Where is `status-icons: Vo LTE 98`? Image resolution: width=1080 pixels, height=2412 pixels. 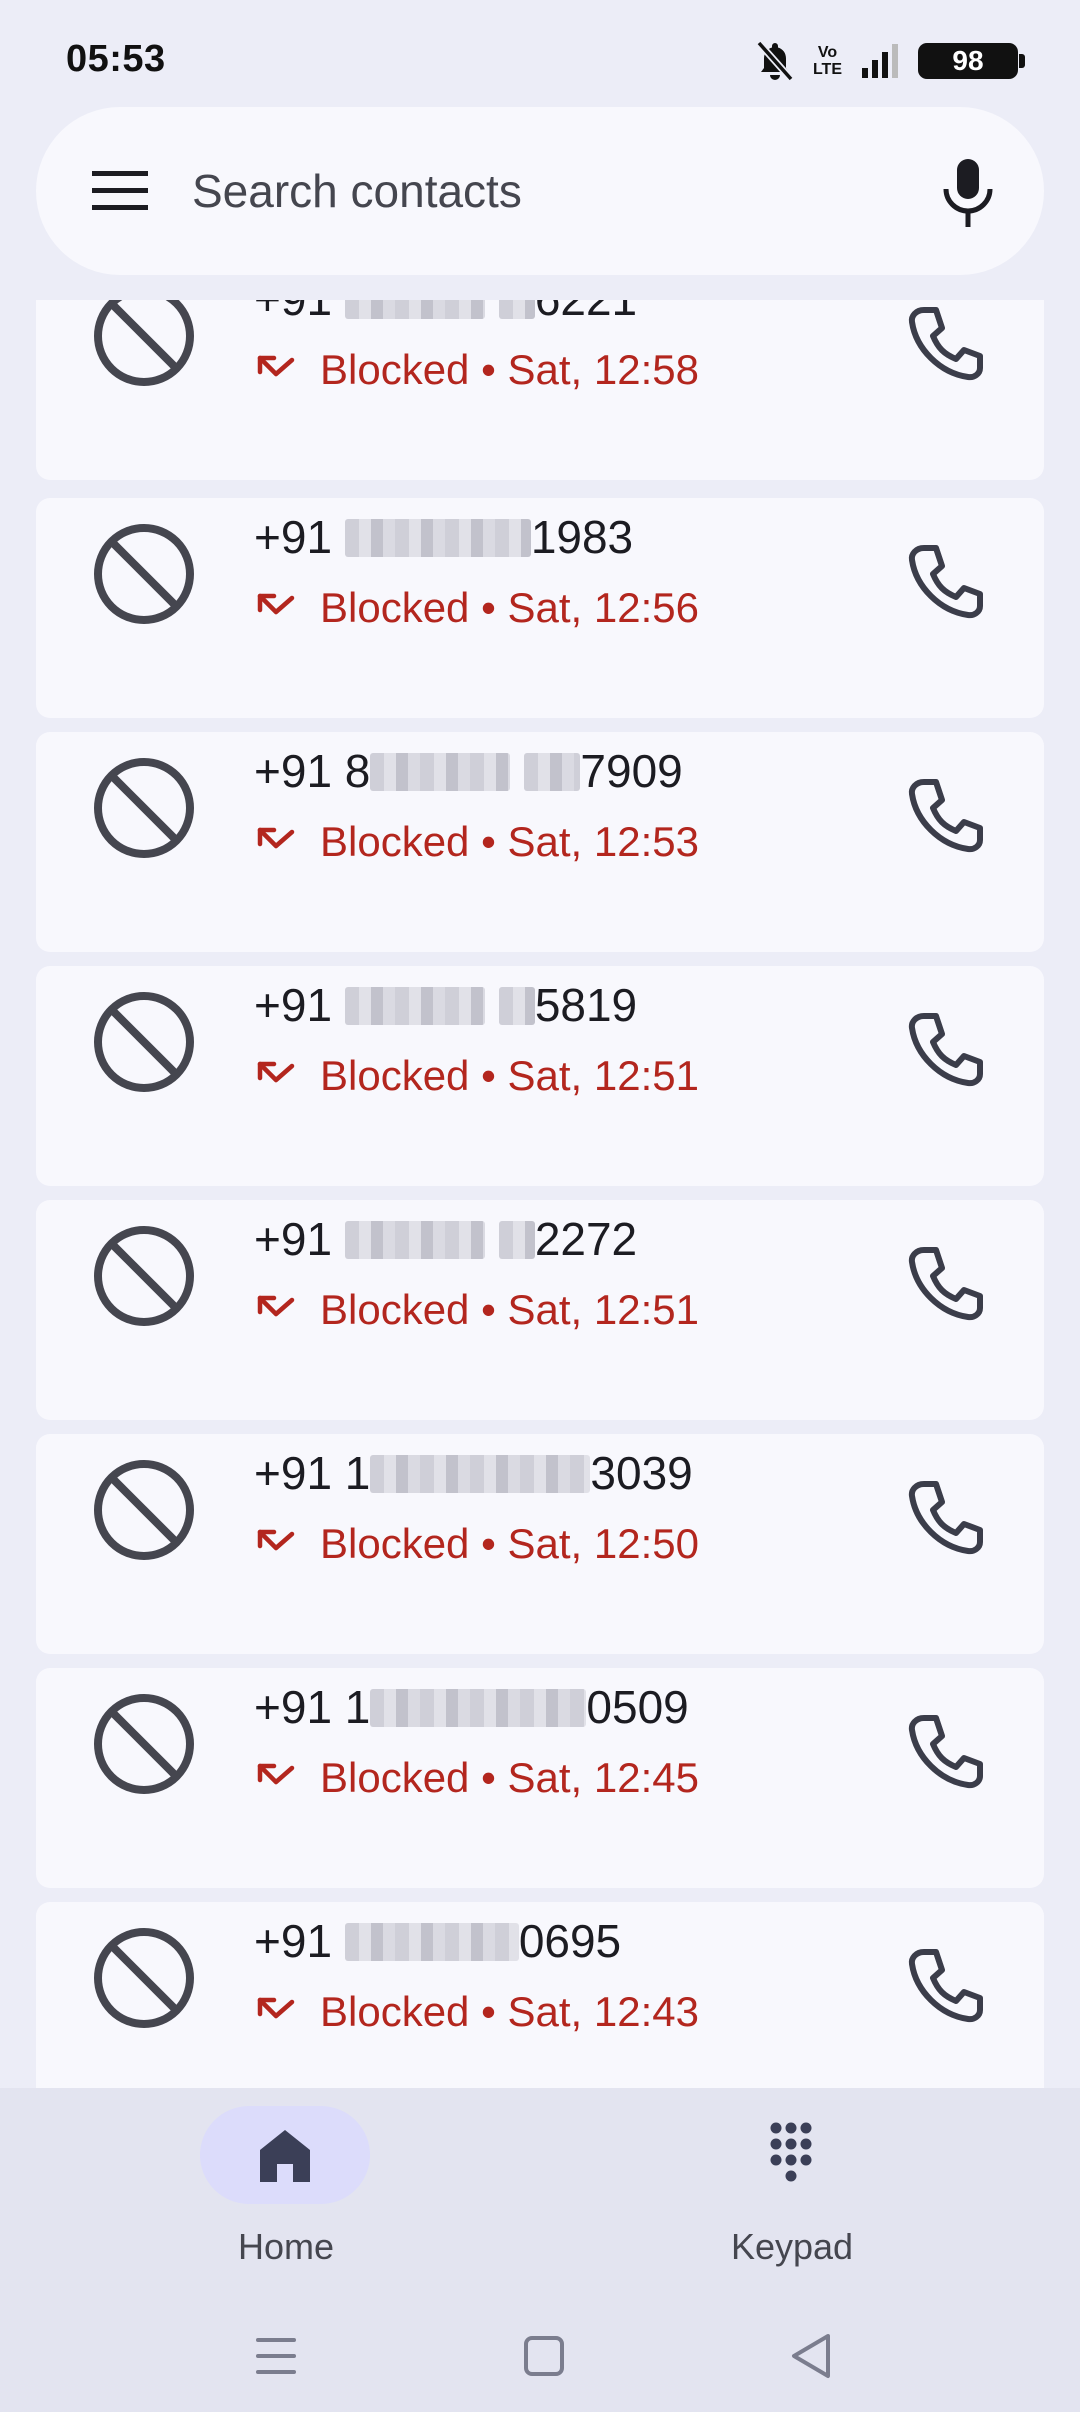
status-icons: Vo LTE 98 is located at coordinates (890, 61).